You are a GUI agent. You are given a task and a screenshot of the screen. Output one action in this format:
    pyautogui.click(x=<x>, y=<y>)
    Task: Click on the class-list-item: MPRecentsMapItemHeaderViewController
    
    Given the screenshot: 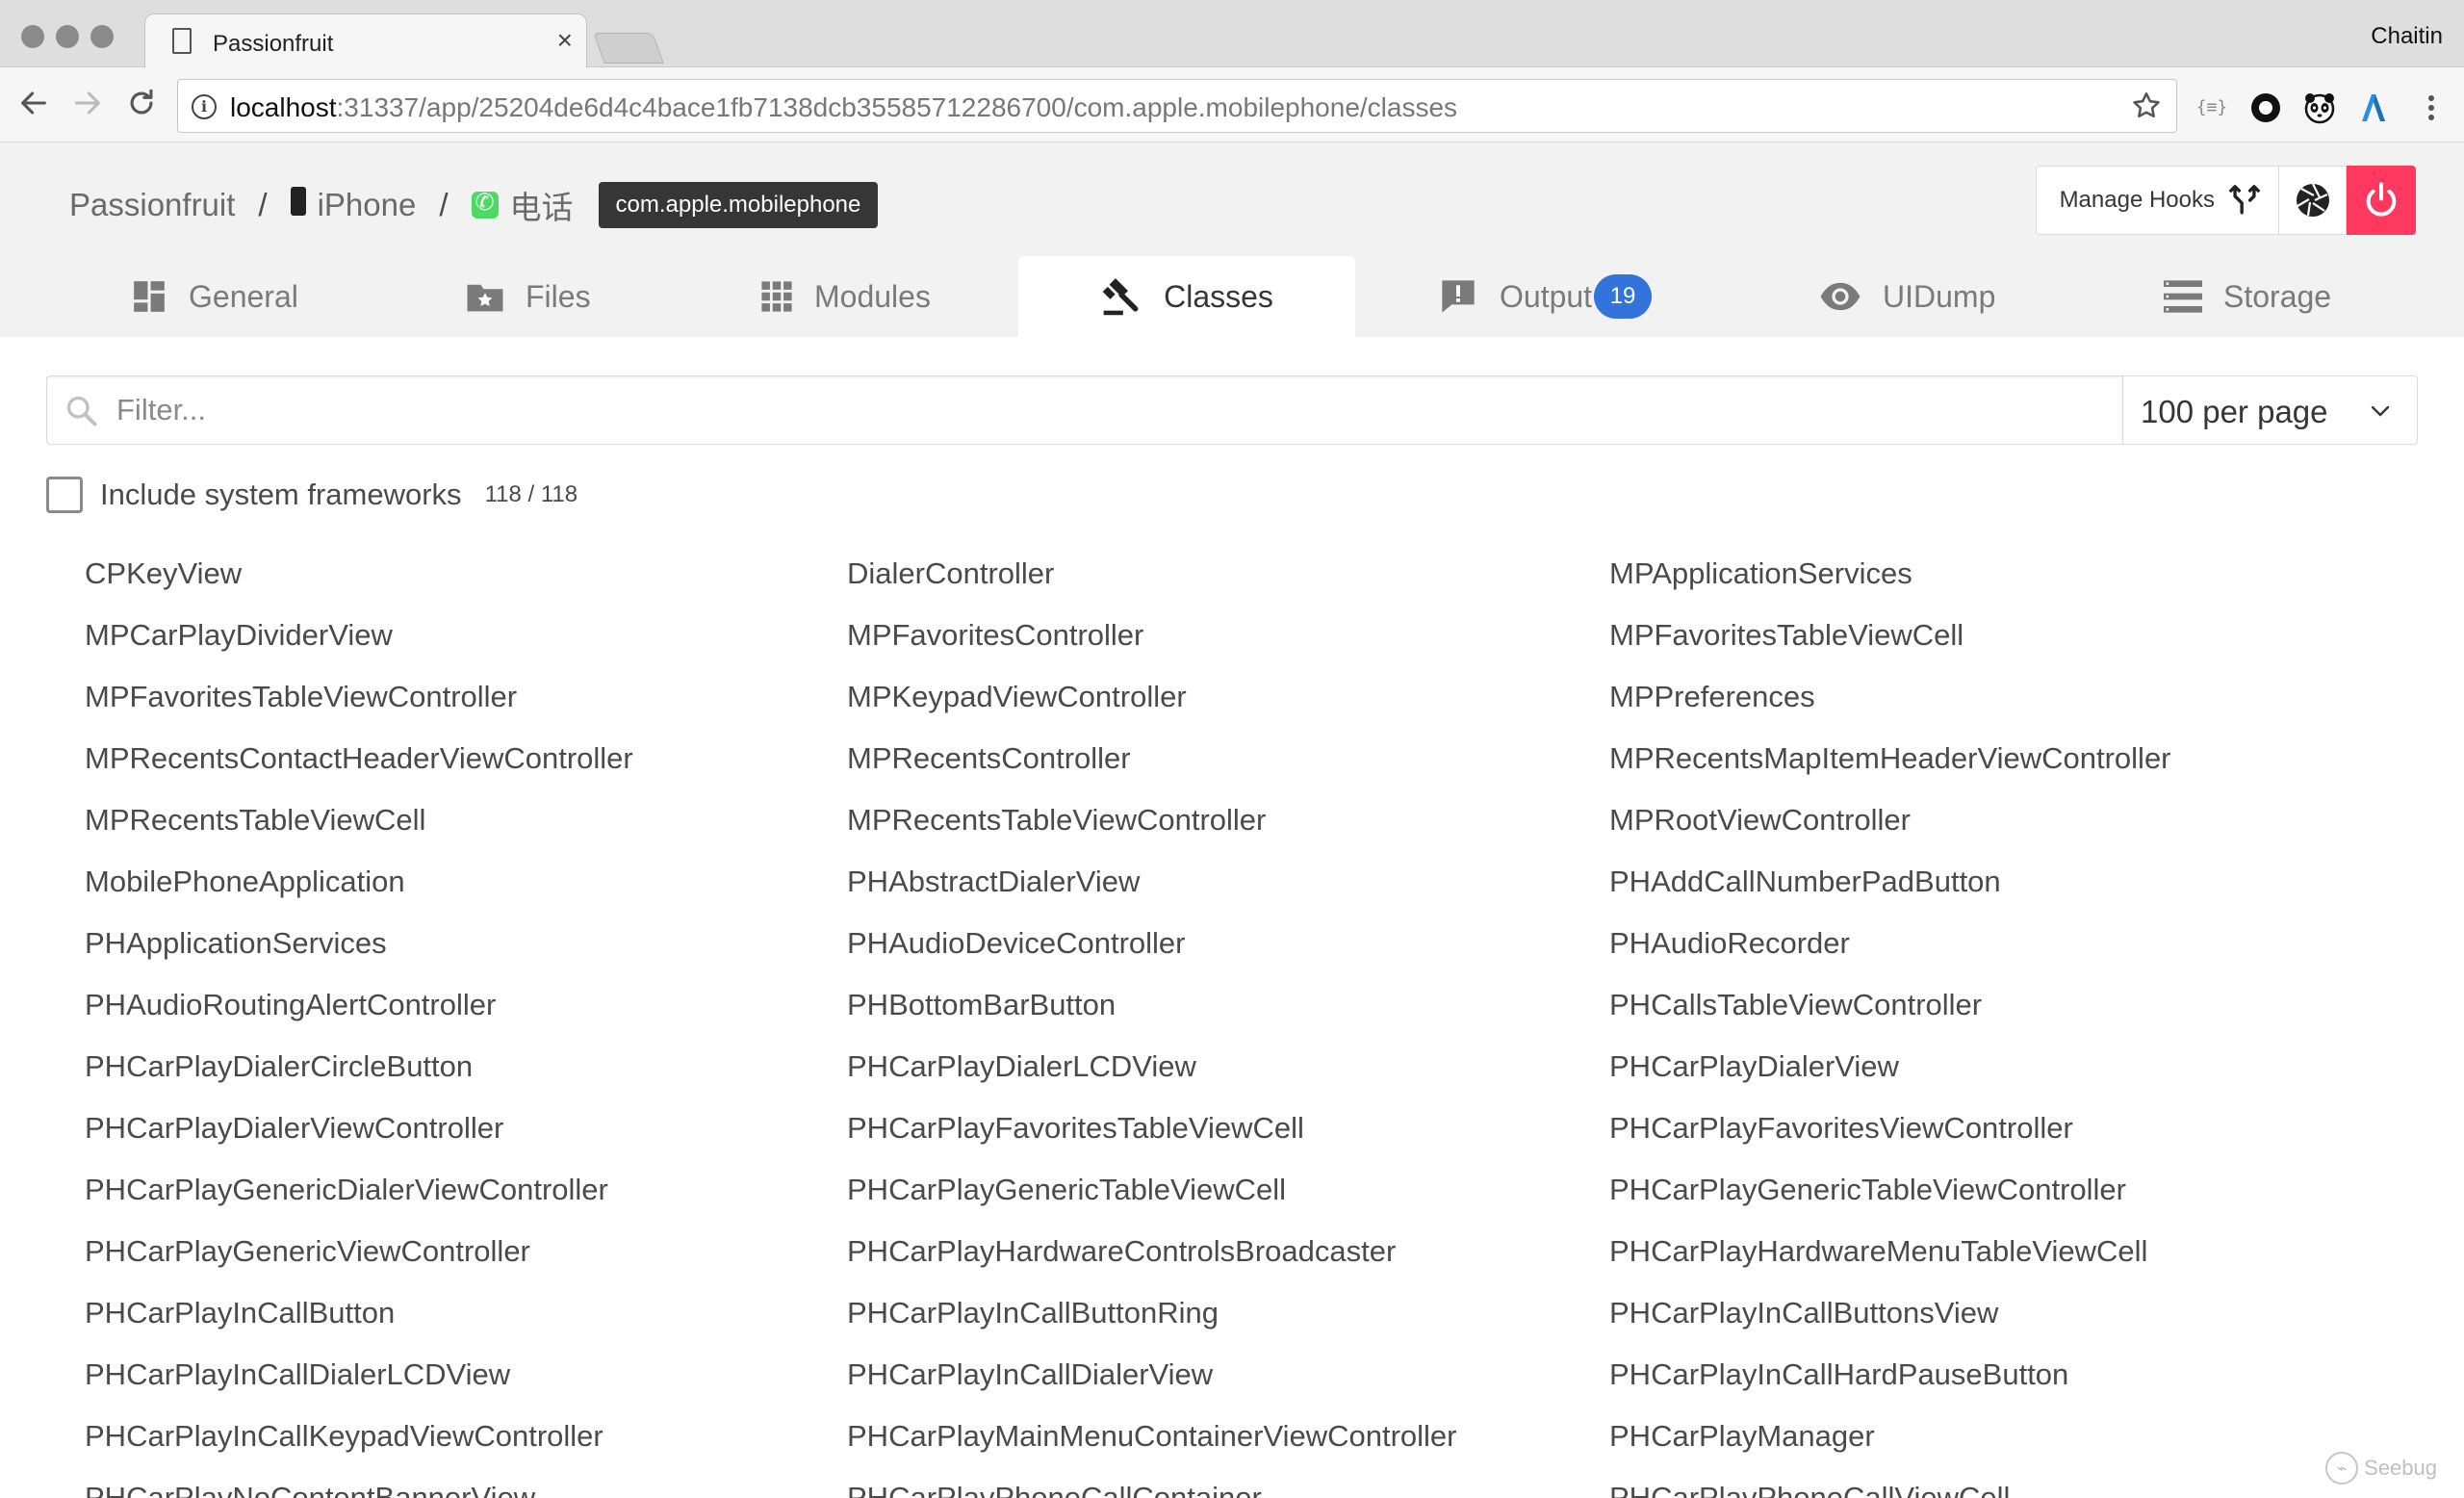 What is the action you would take?
    pyautogui.click(x=1890, y=768)
    